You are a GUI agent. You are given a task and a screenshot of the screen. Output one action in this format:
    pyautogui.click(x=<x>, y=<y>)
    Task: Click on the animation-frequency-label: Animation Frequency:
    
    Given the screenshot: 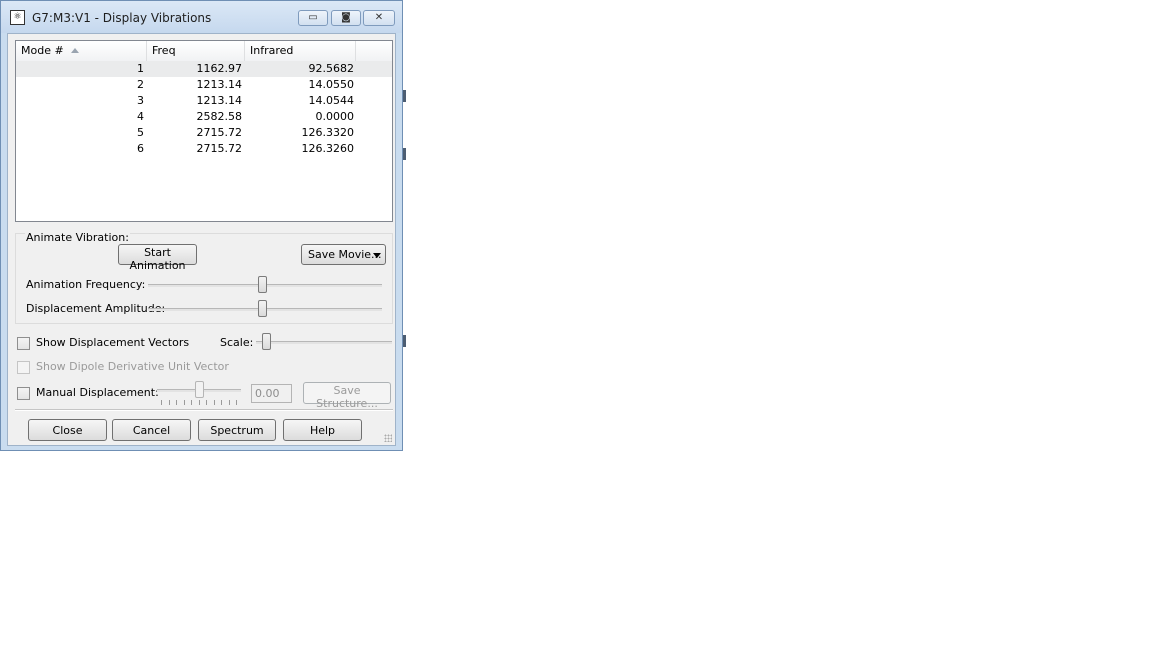 What is the action you would take?
    pyautogui.click(x=86, y=284)
    